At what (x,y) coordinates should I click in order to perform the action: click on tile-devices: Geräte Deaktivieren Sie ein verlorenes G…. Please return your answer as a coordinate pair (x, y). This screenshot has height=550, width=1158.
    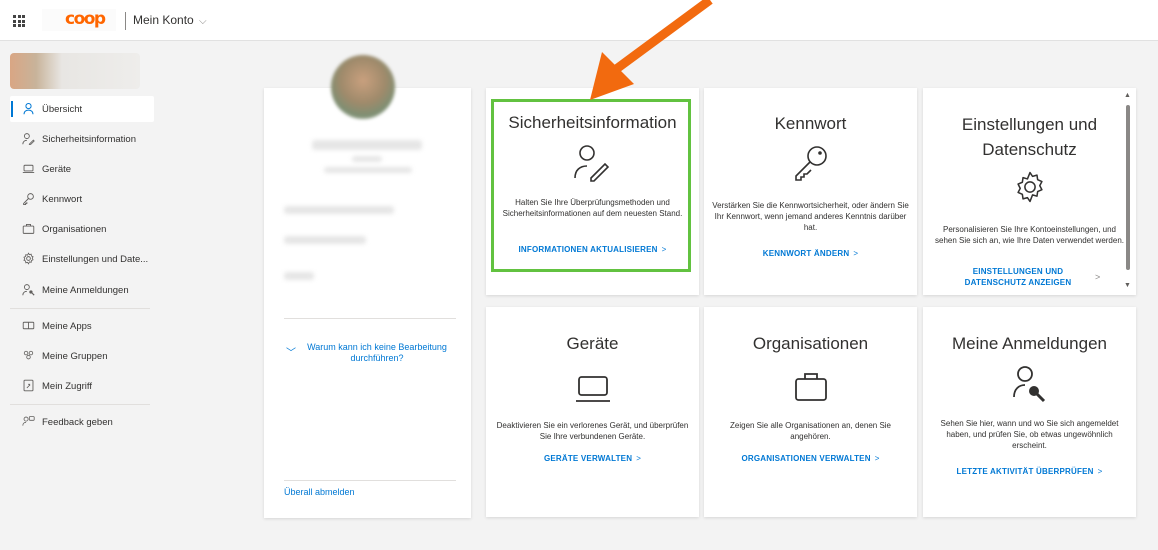
    Looking at the image, I should click on (592, 412).